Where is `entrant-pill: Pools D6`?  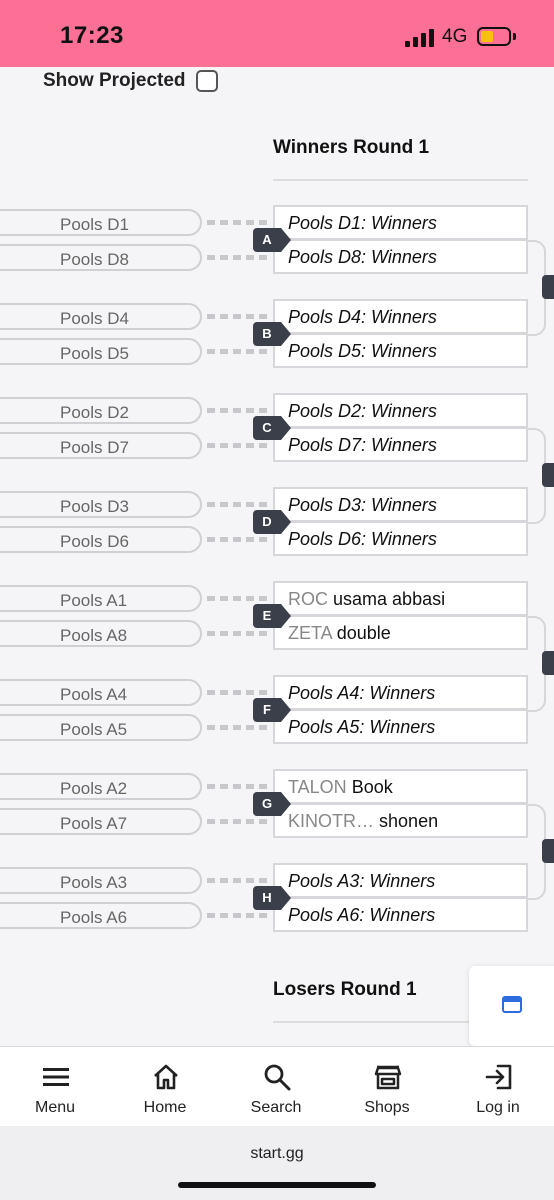 entrant-pill: Pools D6 is located at coordinates (101, 539).